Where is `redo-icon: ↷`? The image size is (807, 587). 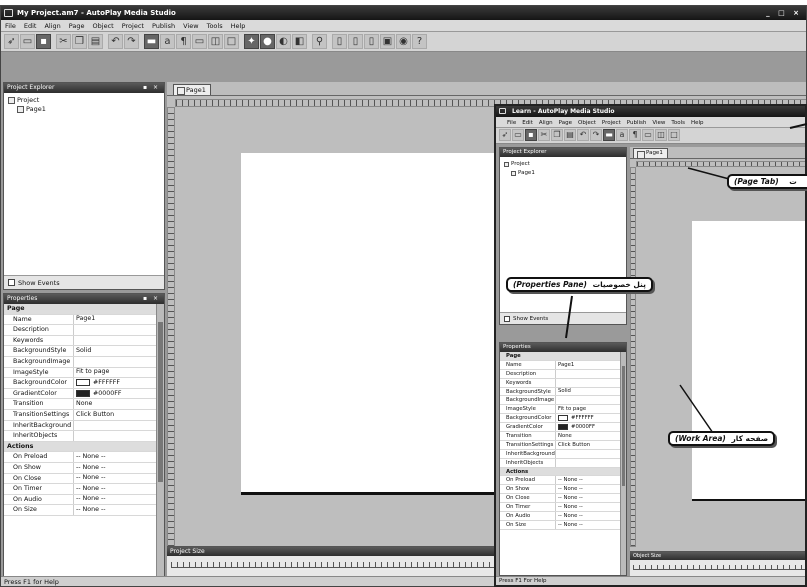
redo-icon: ↷ is located at coordinates (131, 41).